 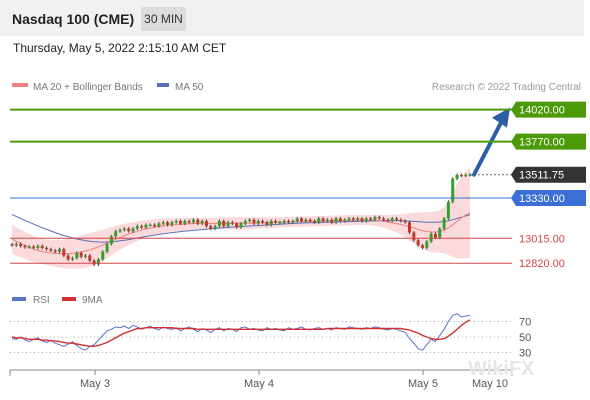 What do you see at coordinates (88, 87) in the screenshot?
I see `ma20-legend-label: MA 20 + Bollinger Bands` at bounding box center [88, 87].